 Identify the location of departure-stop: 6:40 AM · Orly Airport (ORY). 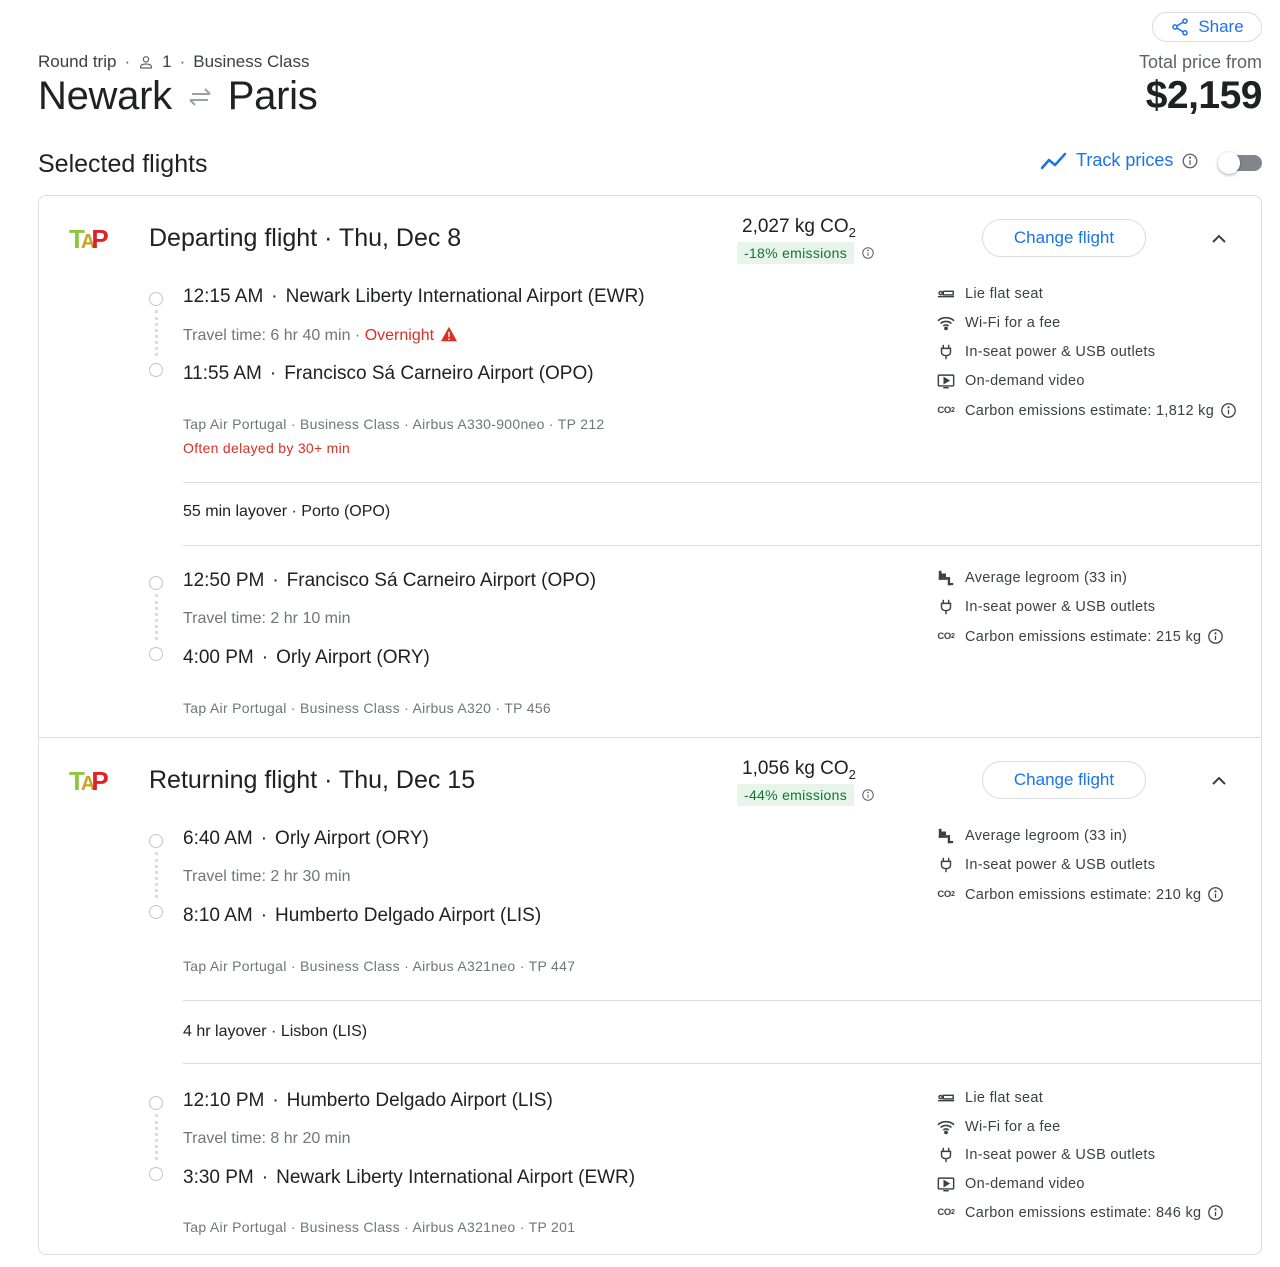
(306, 838).